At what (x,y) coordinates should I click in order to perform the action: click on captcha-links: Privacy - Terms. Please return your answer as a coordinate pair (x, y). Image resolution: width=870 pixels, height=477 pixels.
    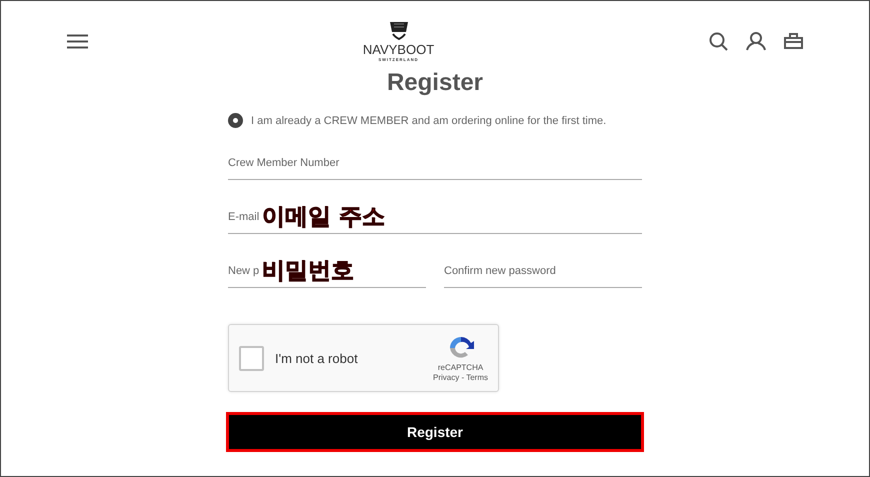
    Looking at the image, I should click on (460, 377).